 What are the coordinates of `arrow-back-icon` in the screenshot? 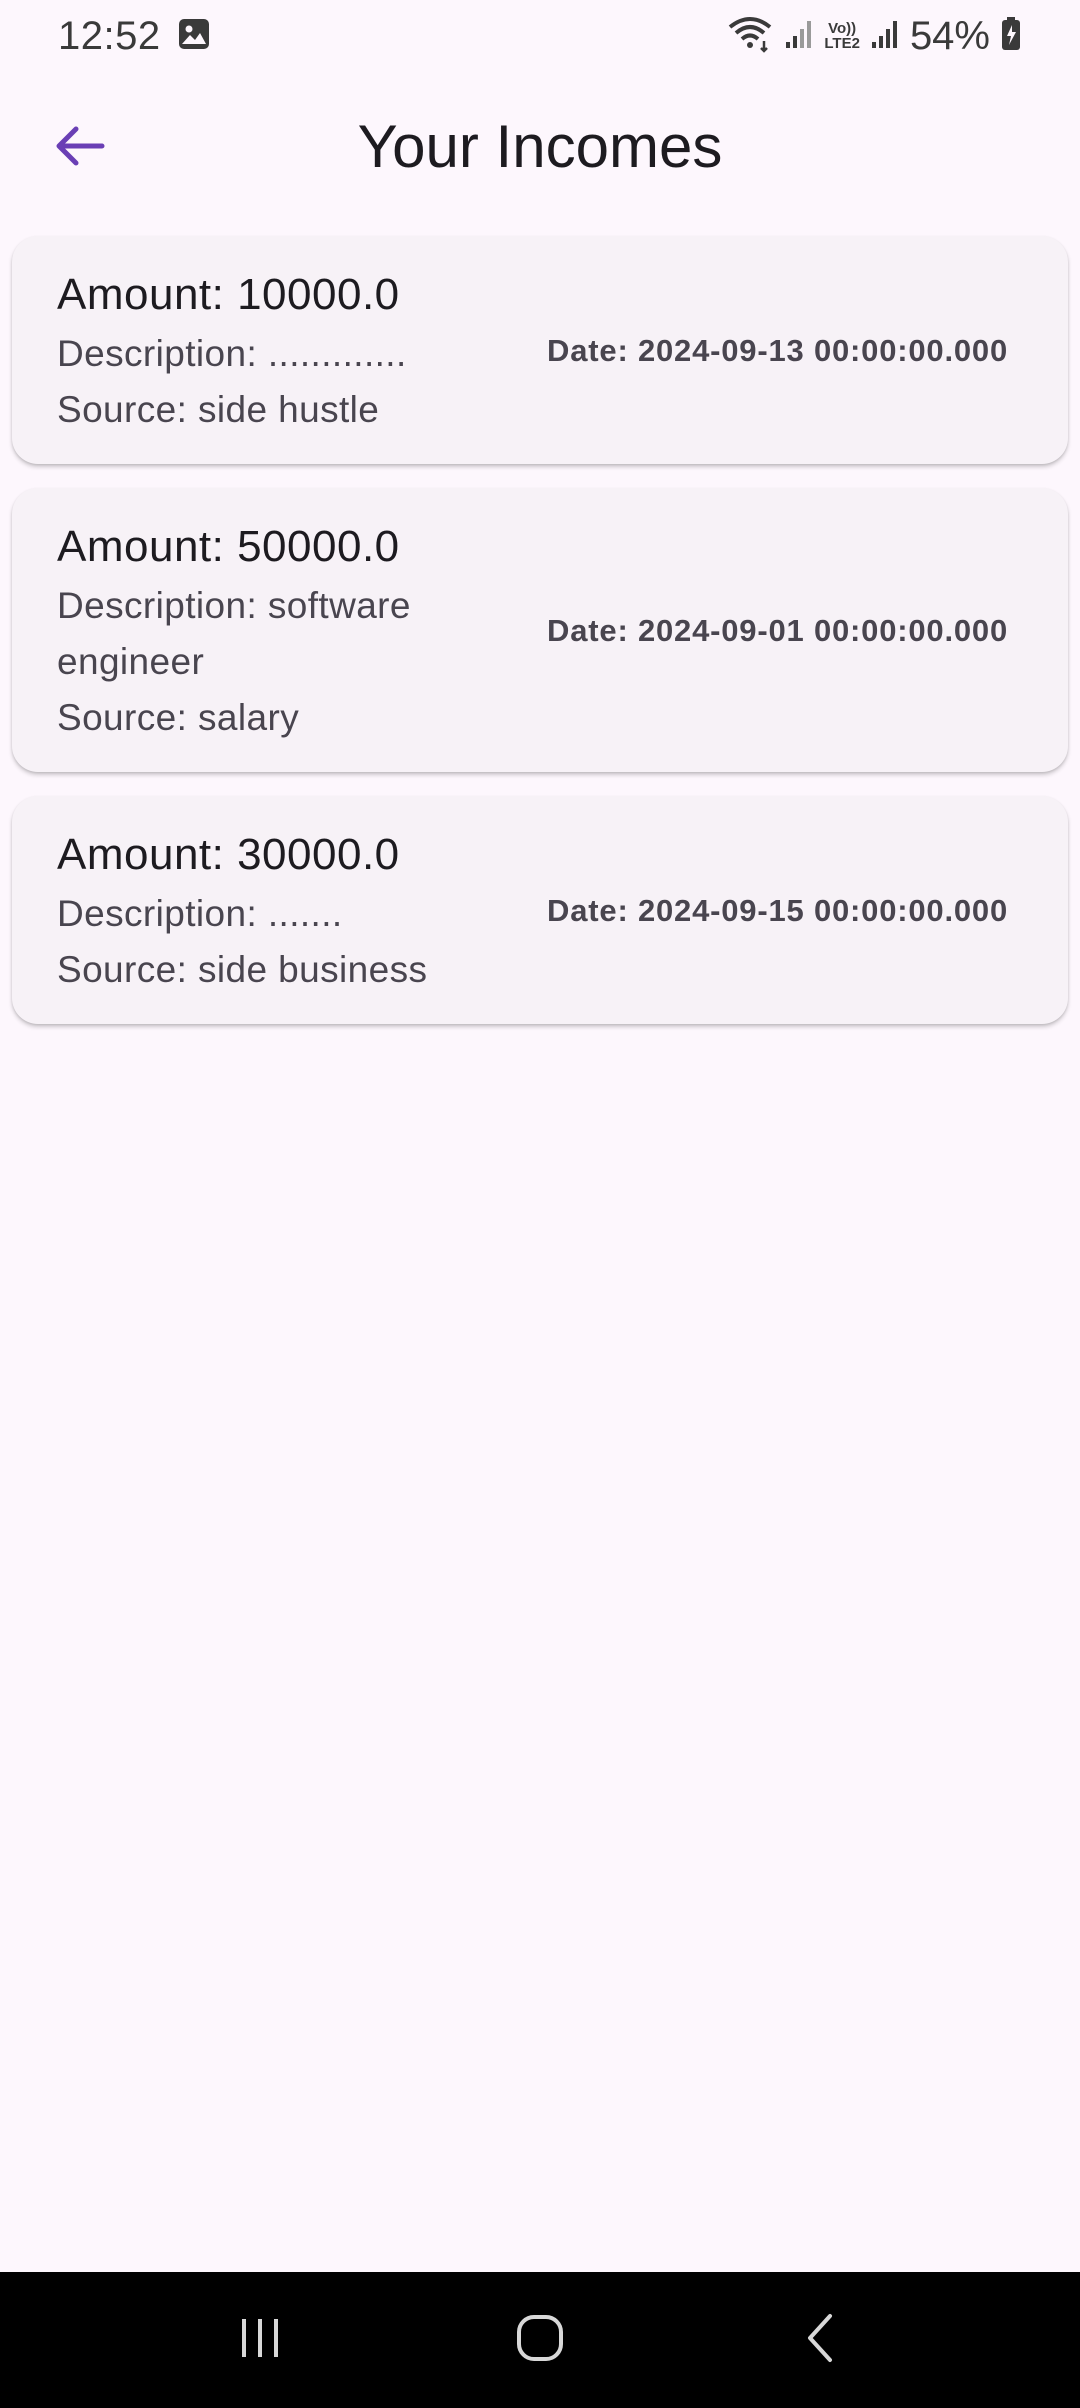 It's located at (80, 148).